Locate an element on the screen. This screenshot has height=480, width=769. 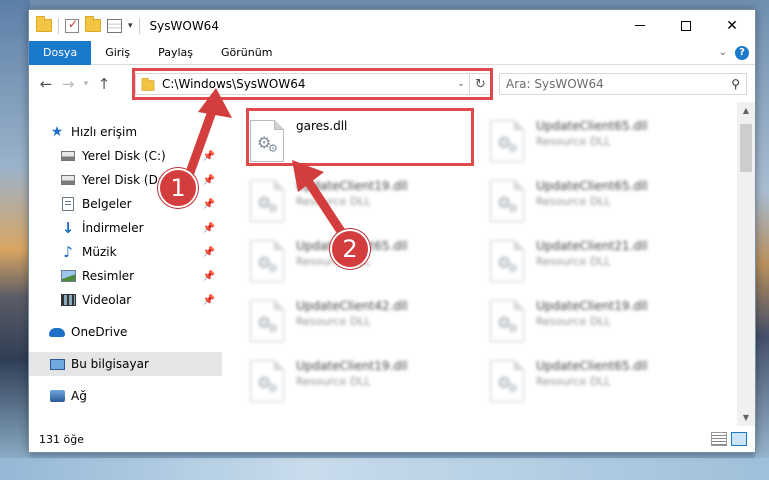
nav-item-pictures: Resimler 📌 is located at coordinates (126, 276).